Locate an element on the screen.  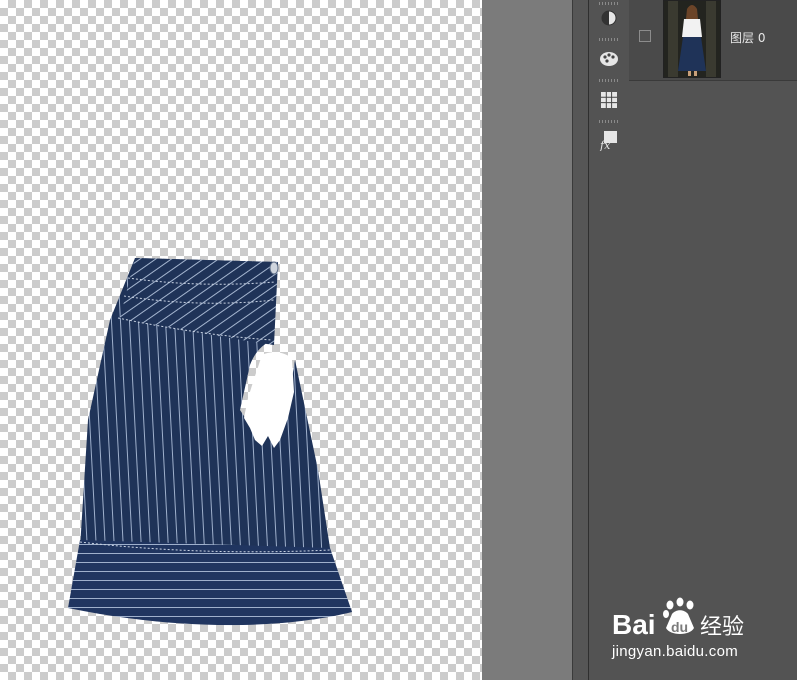
layer-thumbnail is located at coordinates (692, 39).